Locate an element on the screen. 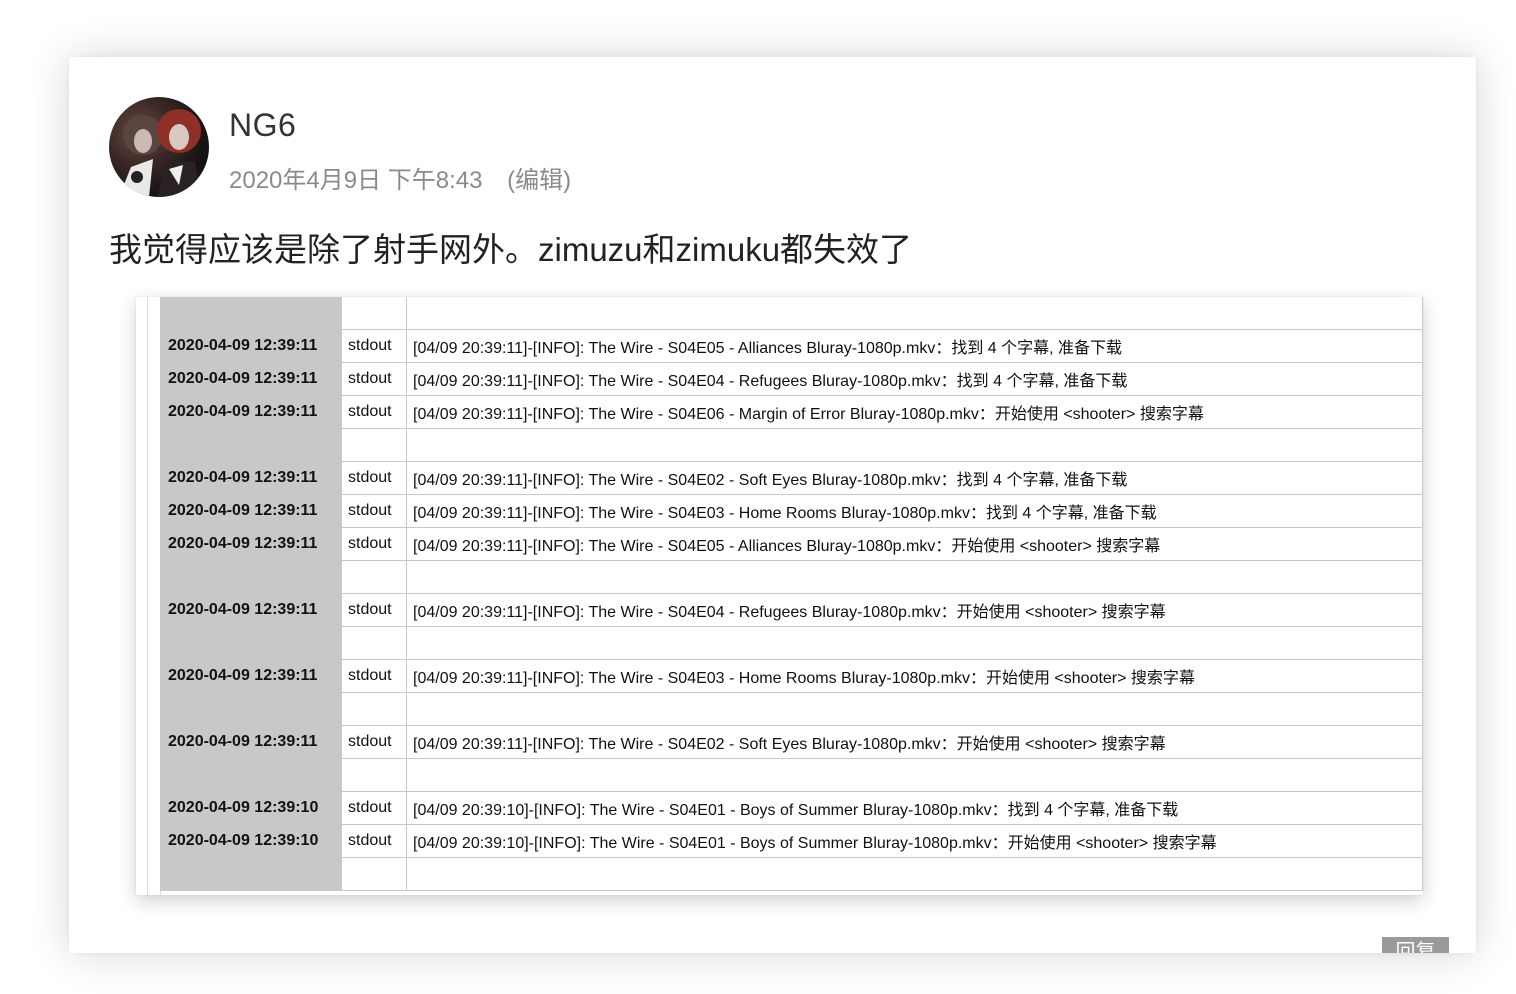 This screenshot has height=994, width=1516. post-meta: 2020年4月9日 下午8:43 (编辑) is located at coordinates (400, 177).